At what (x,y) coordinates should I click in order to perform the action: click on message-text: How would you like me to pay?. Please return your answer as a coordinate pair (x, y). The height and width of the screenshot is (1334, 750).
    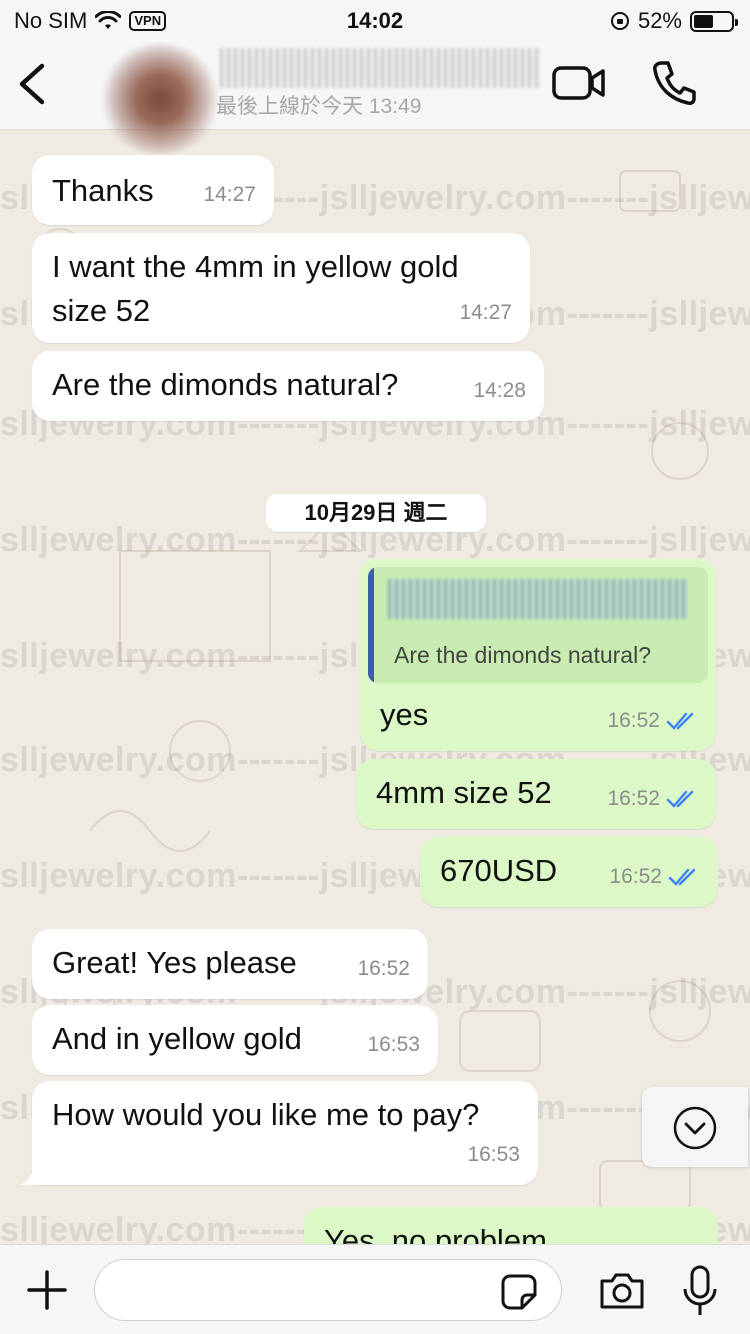
    Looking at the image, I should click on (266, 1114).